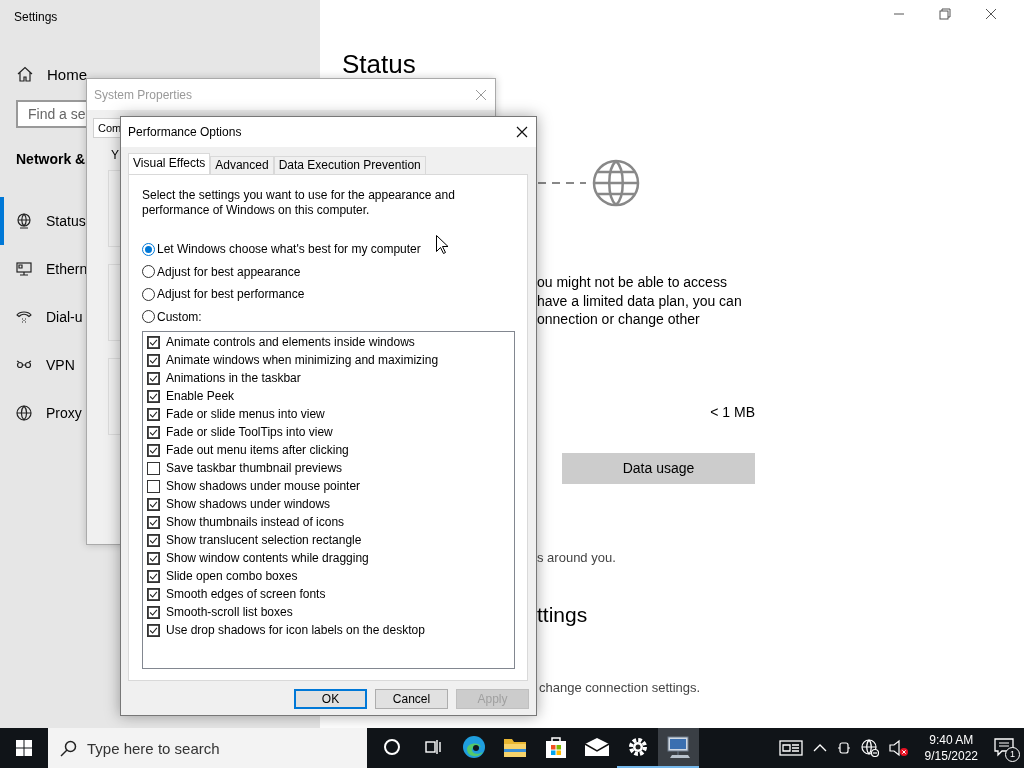  What do you see at coordinates (299, 203) in the screenshot?
I see `description-text: Select the settings you want to use for the appearance and performance of Windows on this computer.` at bounding box center [299, 203].